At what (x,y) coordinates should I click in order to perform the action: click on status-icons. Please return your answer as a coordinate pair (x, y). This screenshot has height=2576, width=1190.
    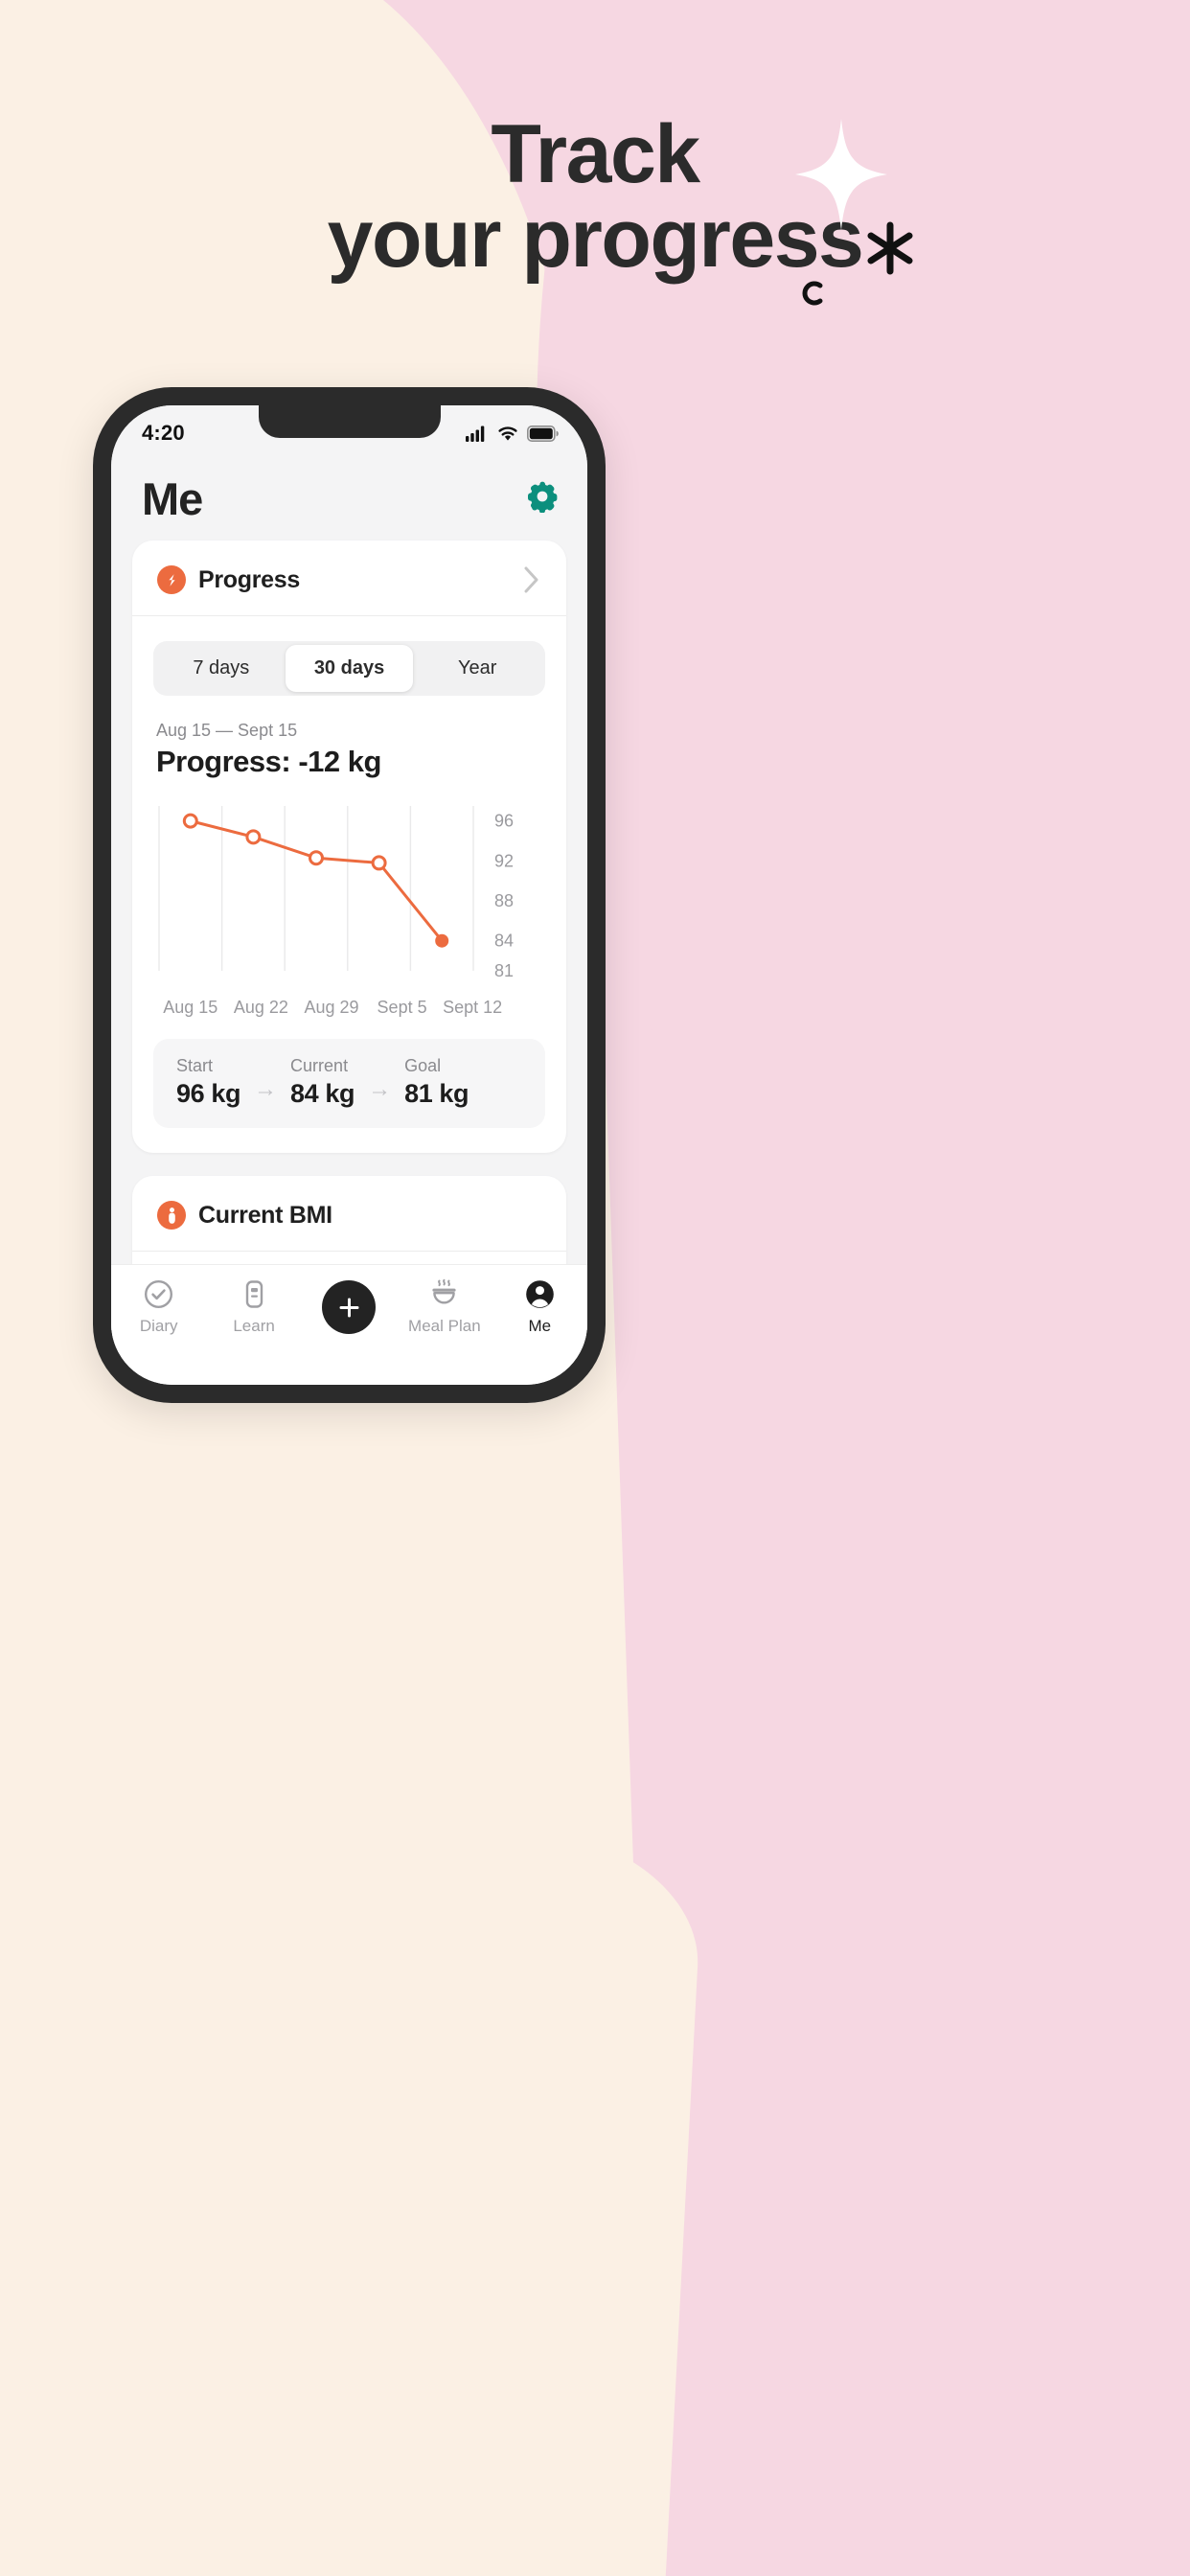
    Looking at the image, I should click on (512, 433).